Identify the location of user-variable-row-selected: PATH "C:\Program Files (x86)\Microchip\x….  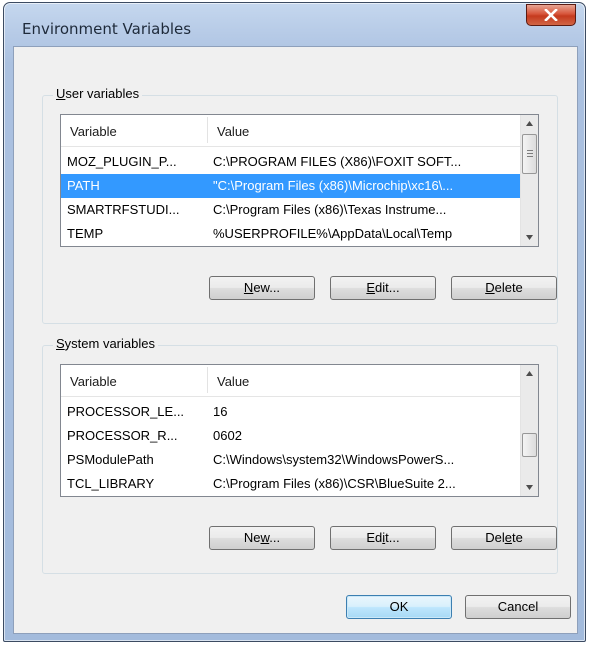
(291, 186).